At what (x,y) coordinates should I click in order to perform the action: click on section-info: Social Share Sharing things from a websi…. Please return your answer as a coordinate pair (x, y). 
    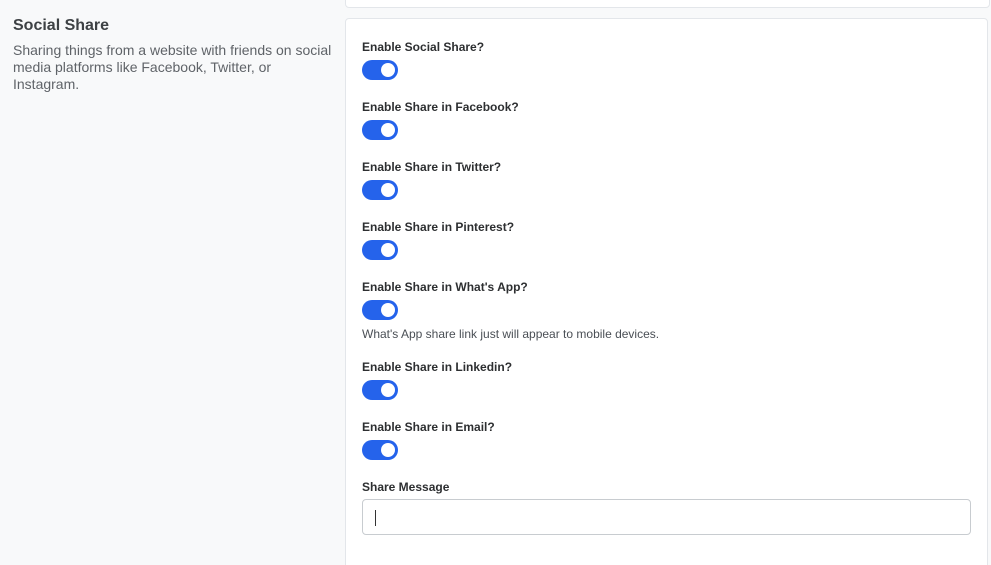
    Looking at the image, I should click on (173, 54).